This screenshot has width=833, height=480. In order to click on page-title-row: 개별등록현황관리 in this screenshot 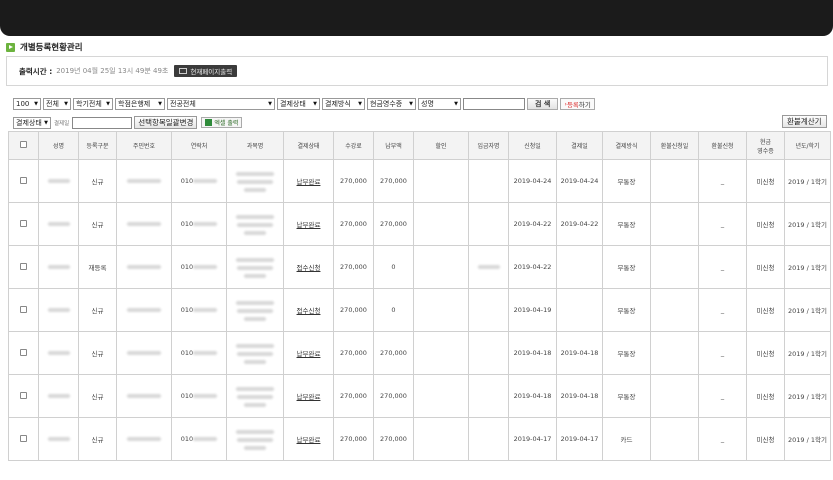, I will do `click(44, 47)`.